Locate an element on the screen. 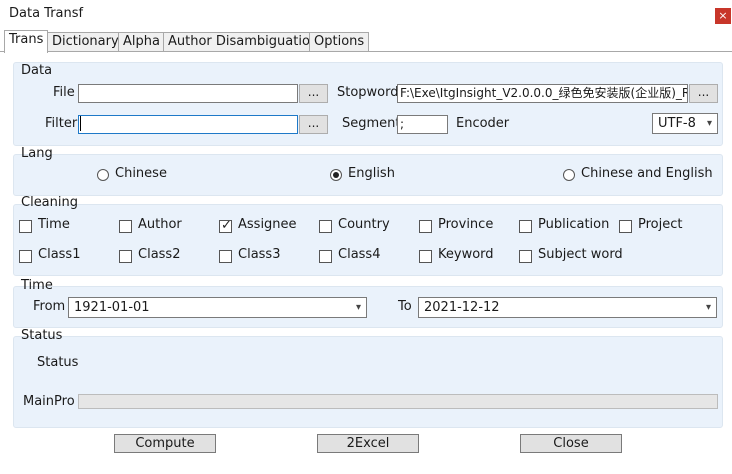 Image resolution: width=732 pixels, height=474 pixels. checkbox-class1-label: Class1 is located at coordinates (59, 254).